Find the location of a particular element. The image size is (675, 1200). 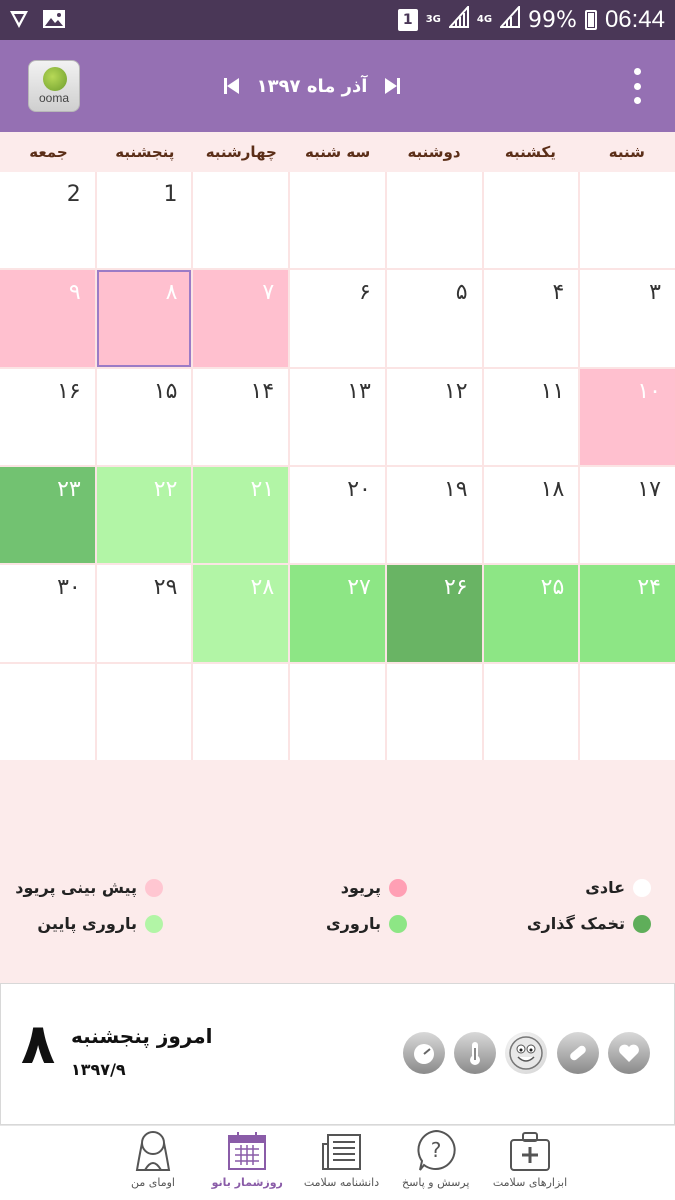

calendar-day-number: ۴ is located at coordinates (558, 293).